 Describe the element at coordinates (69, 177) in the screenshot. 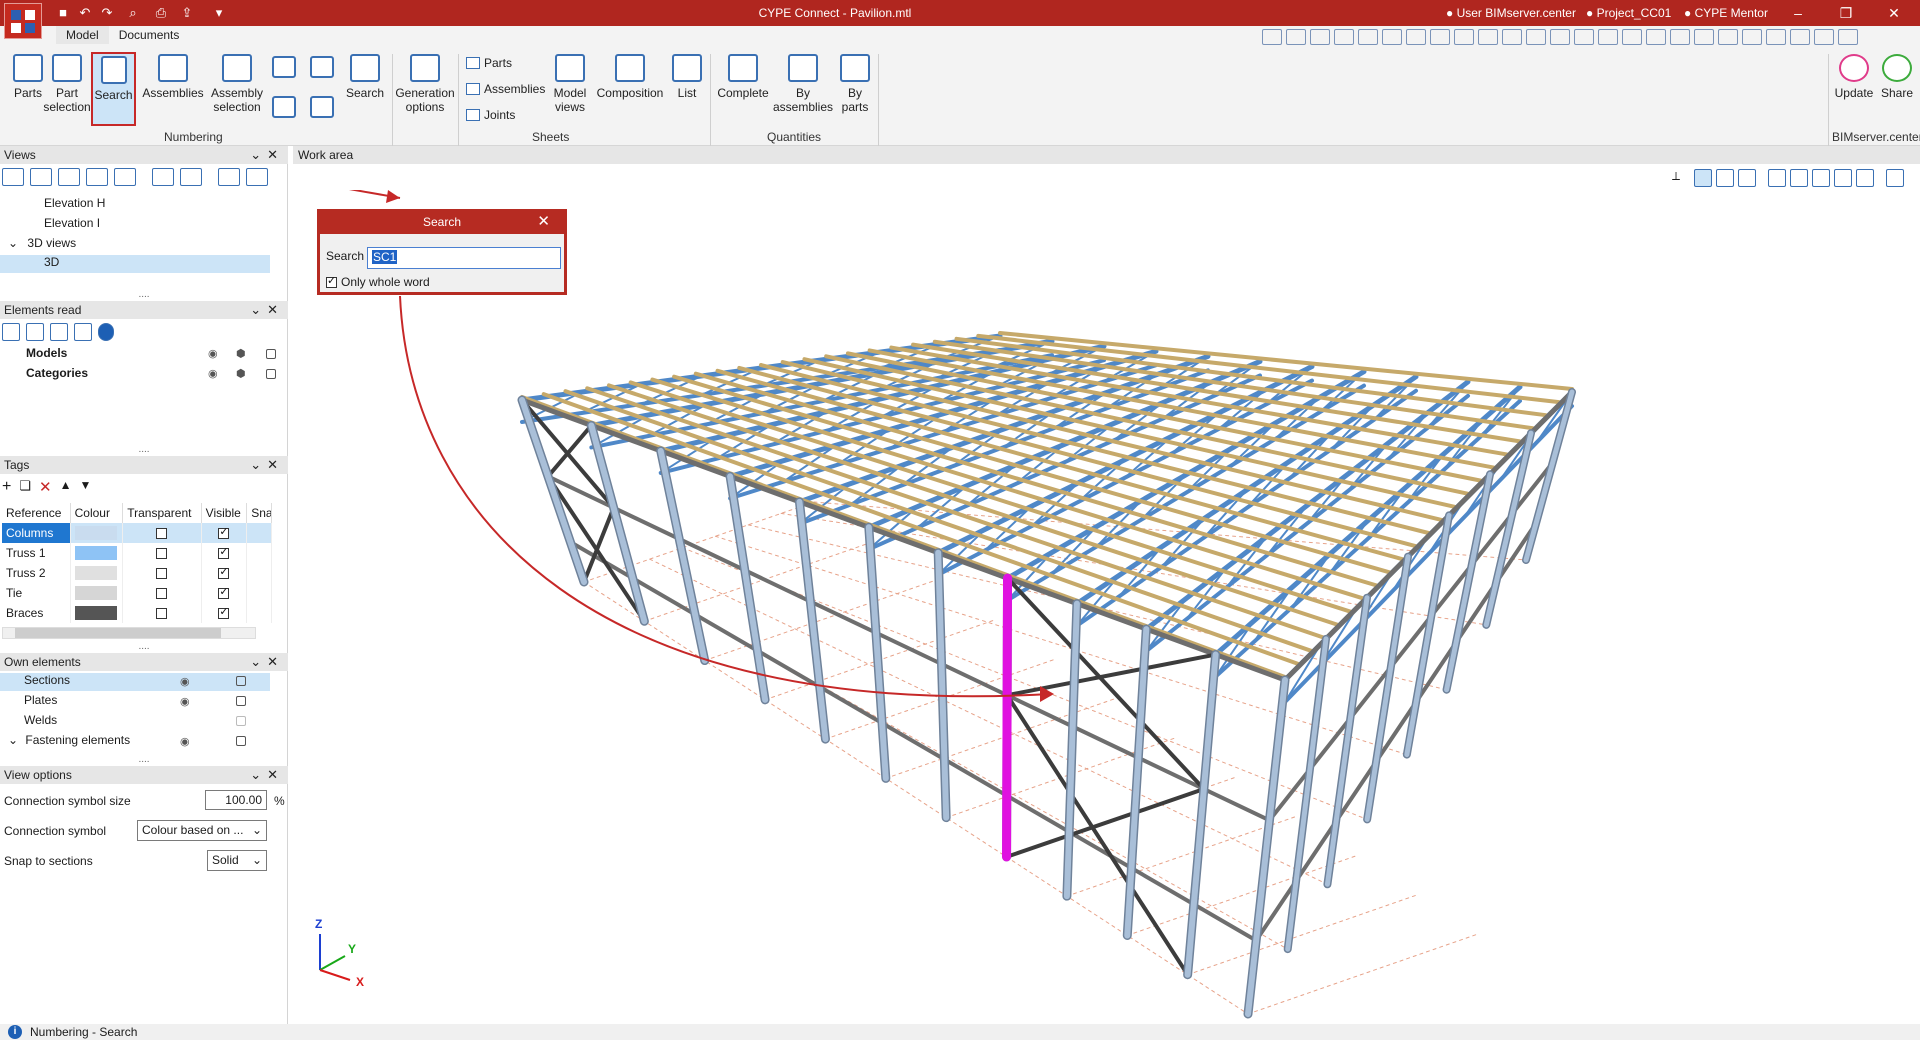

I see `copy-view-icon` at that location.